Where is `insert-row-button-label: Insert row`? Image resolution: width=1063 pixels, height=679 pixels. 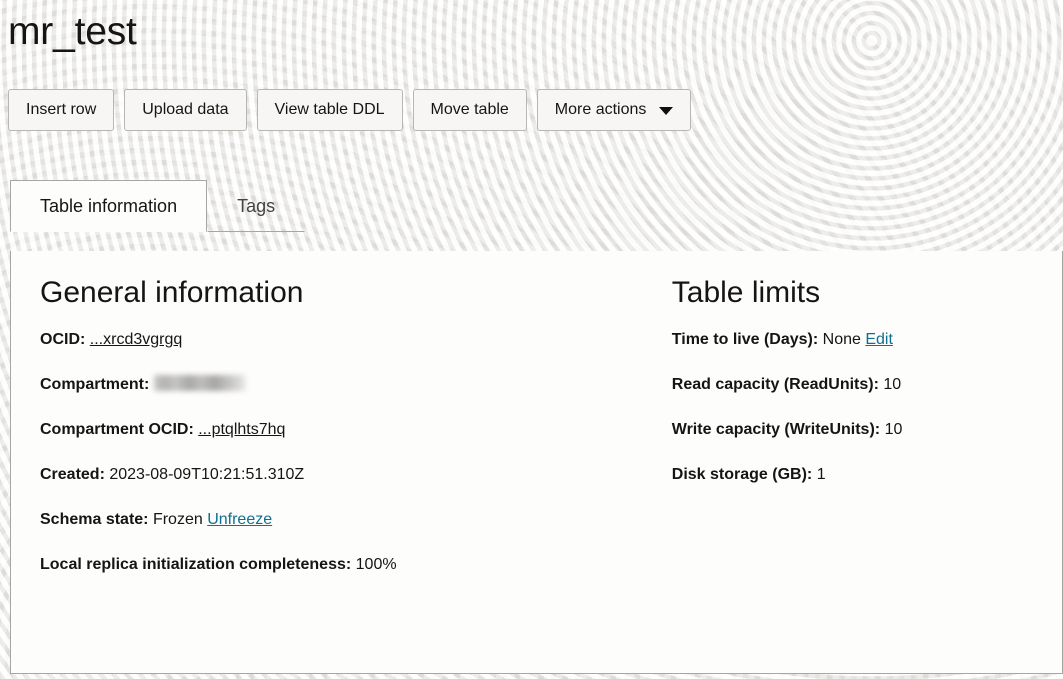
insert-row-button-label: Insert row is located at coordinates (61, 109).